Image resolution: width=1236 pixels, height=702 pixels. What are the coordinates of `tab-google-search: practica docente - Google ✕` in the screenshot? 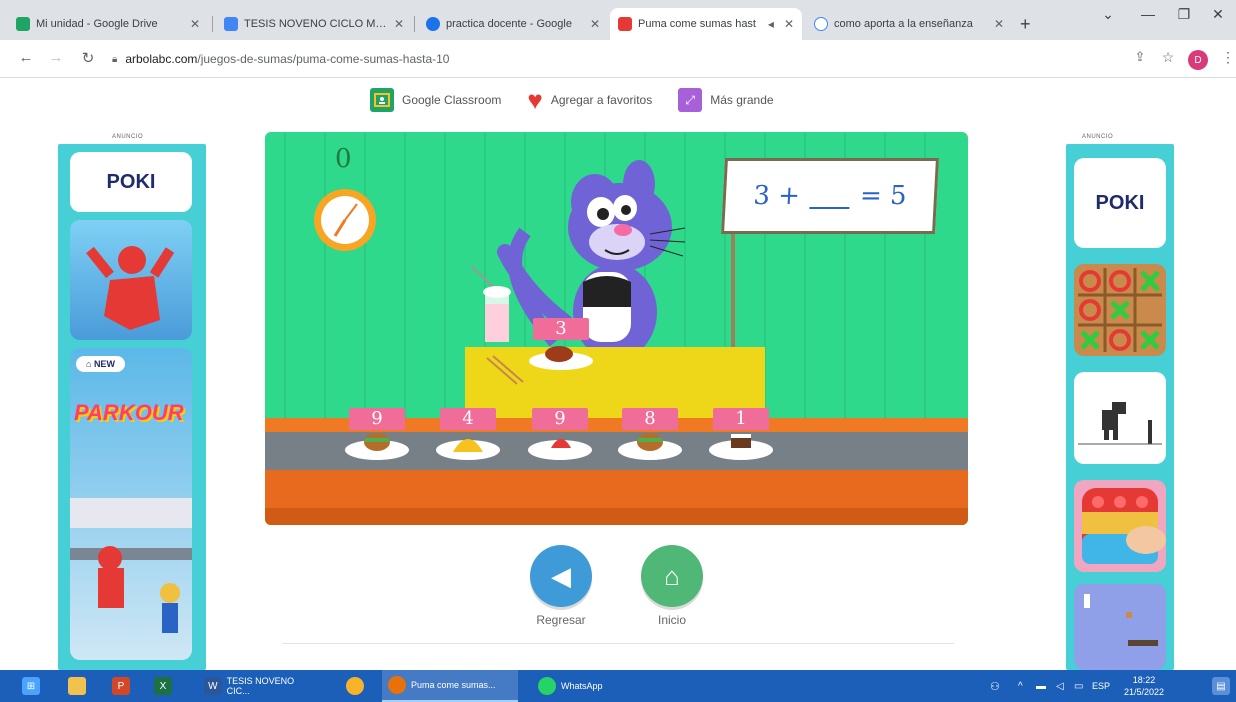 It's located at (513, 24).